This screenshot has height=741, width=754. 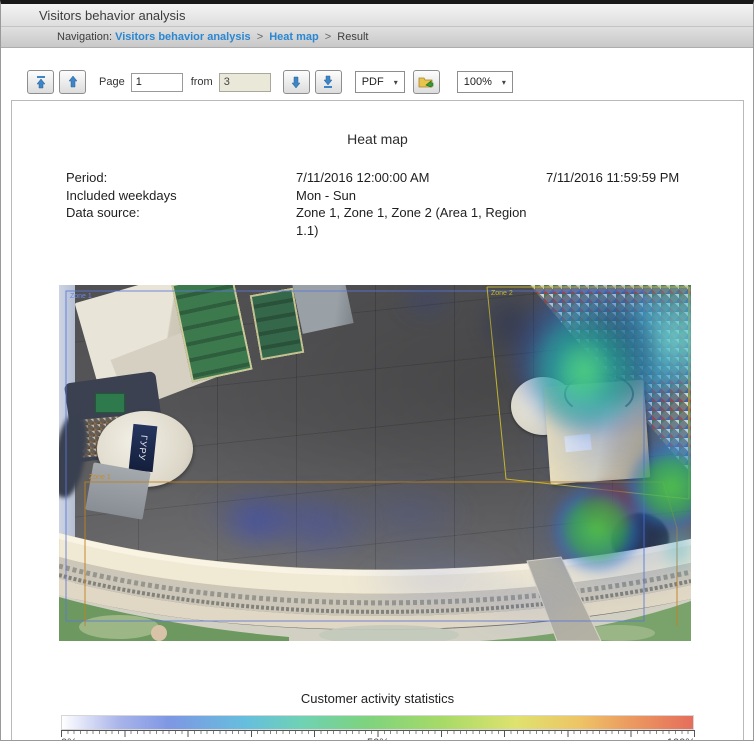 I want to click on gray-shelf, so click(x=118, y=491).